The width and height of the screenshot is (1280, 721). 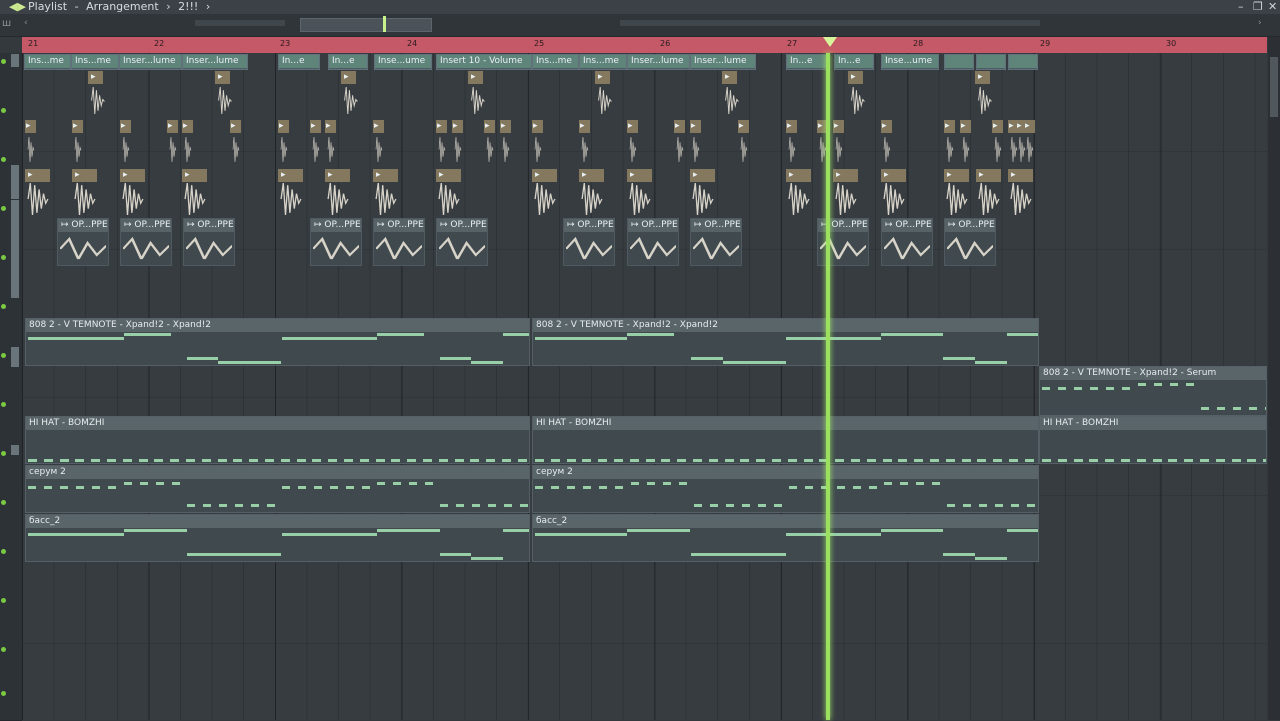 I want to click on pattern-clip-serum2: серум 2, so click(x=785, y=489).